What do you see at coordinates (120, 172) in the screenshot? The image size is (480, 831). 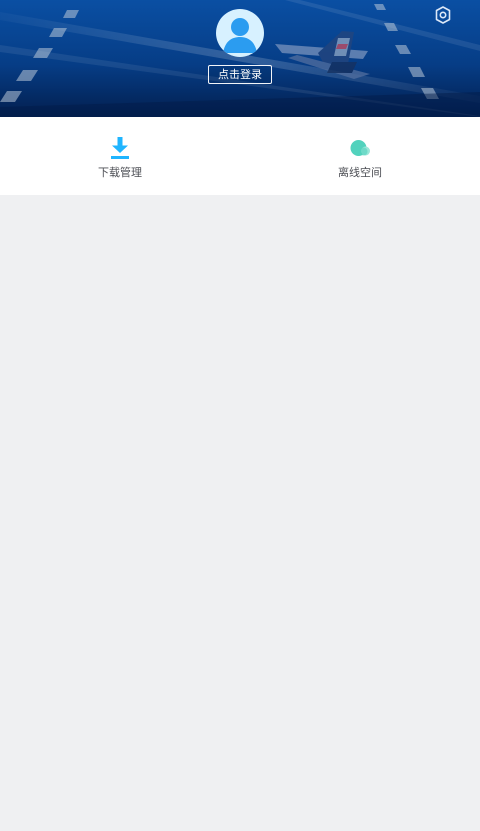 I see `download-management-label: 下载管理` at bounding box center [120, 172].